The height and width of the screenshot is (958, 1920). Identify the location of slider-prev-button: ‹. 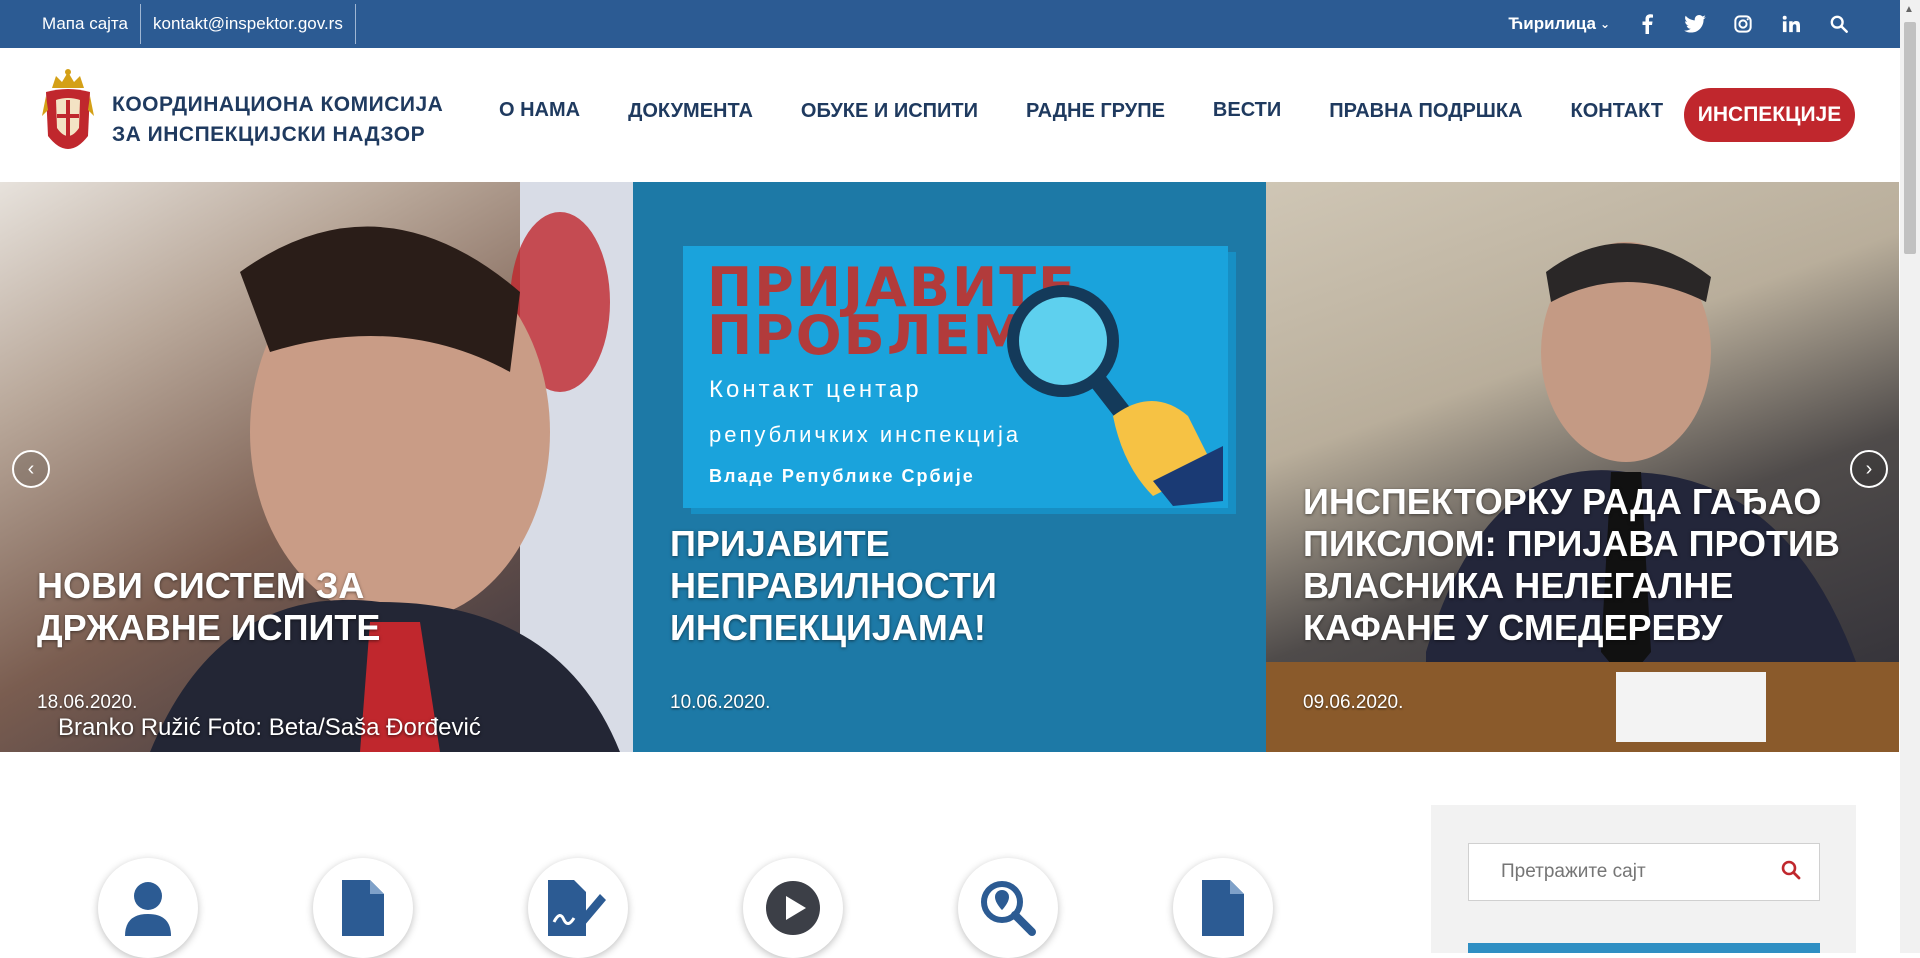
(31, 469).